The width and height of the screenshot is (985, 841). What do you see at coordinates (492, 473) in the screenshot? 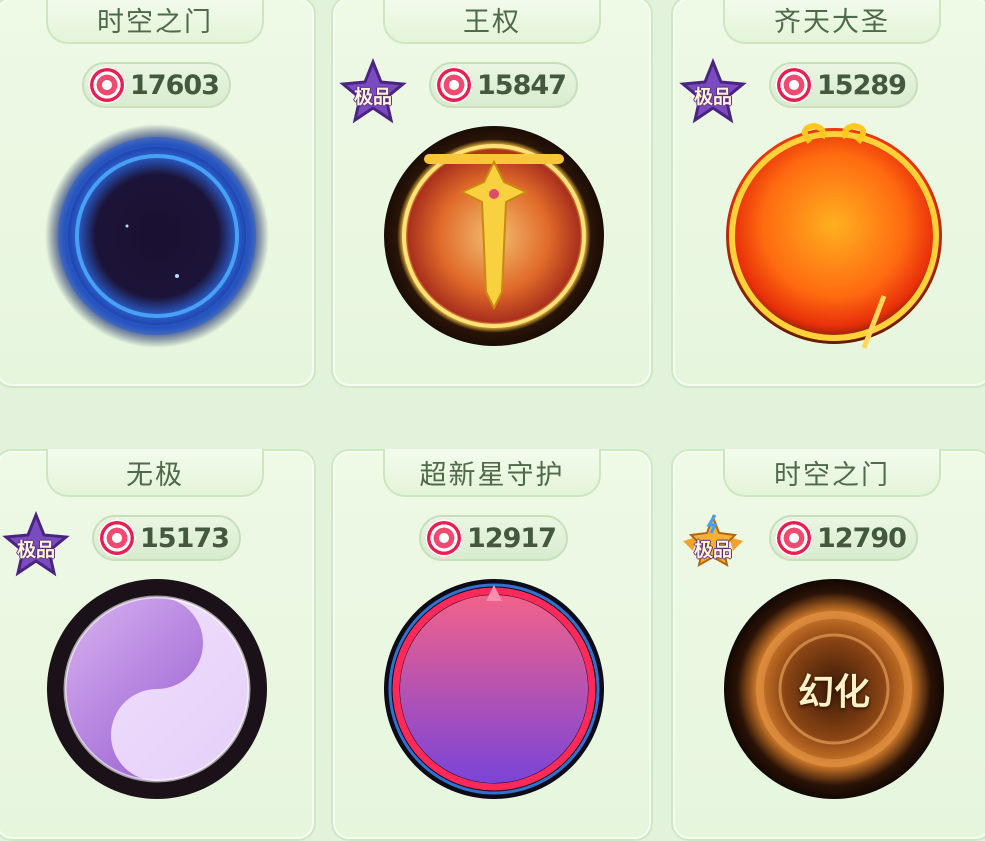
I see `frame-title: 超新星守护` at bounding box center [492, 473].